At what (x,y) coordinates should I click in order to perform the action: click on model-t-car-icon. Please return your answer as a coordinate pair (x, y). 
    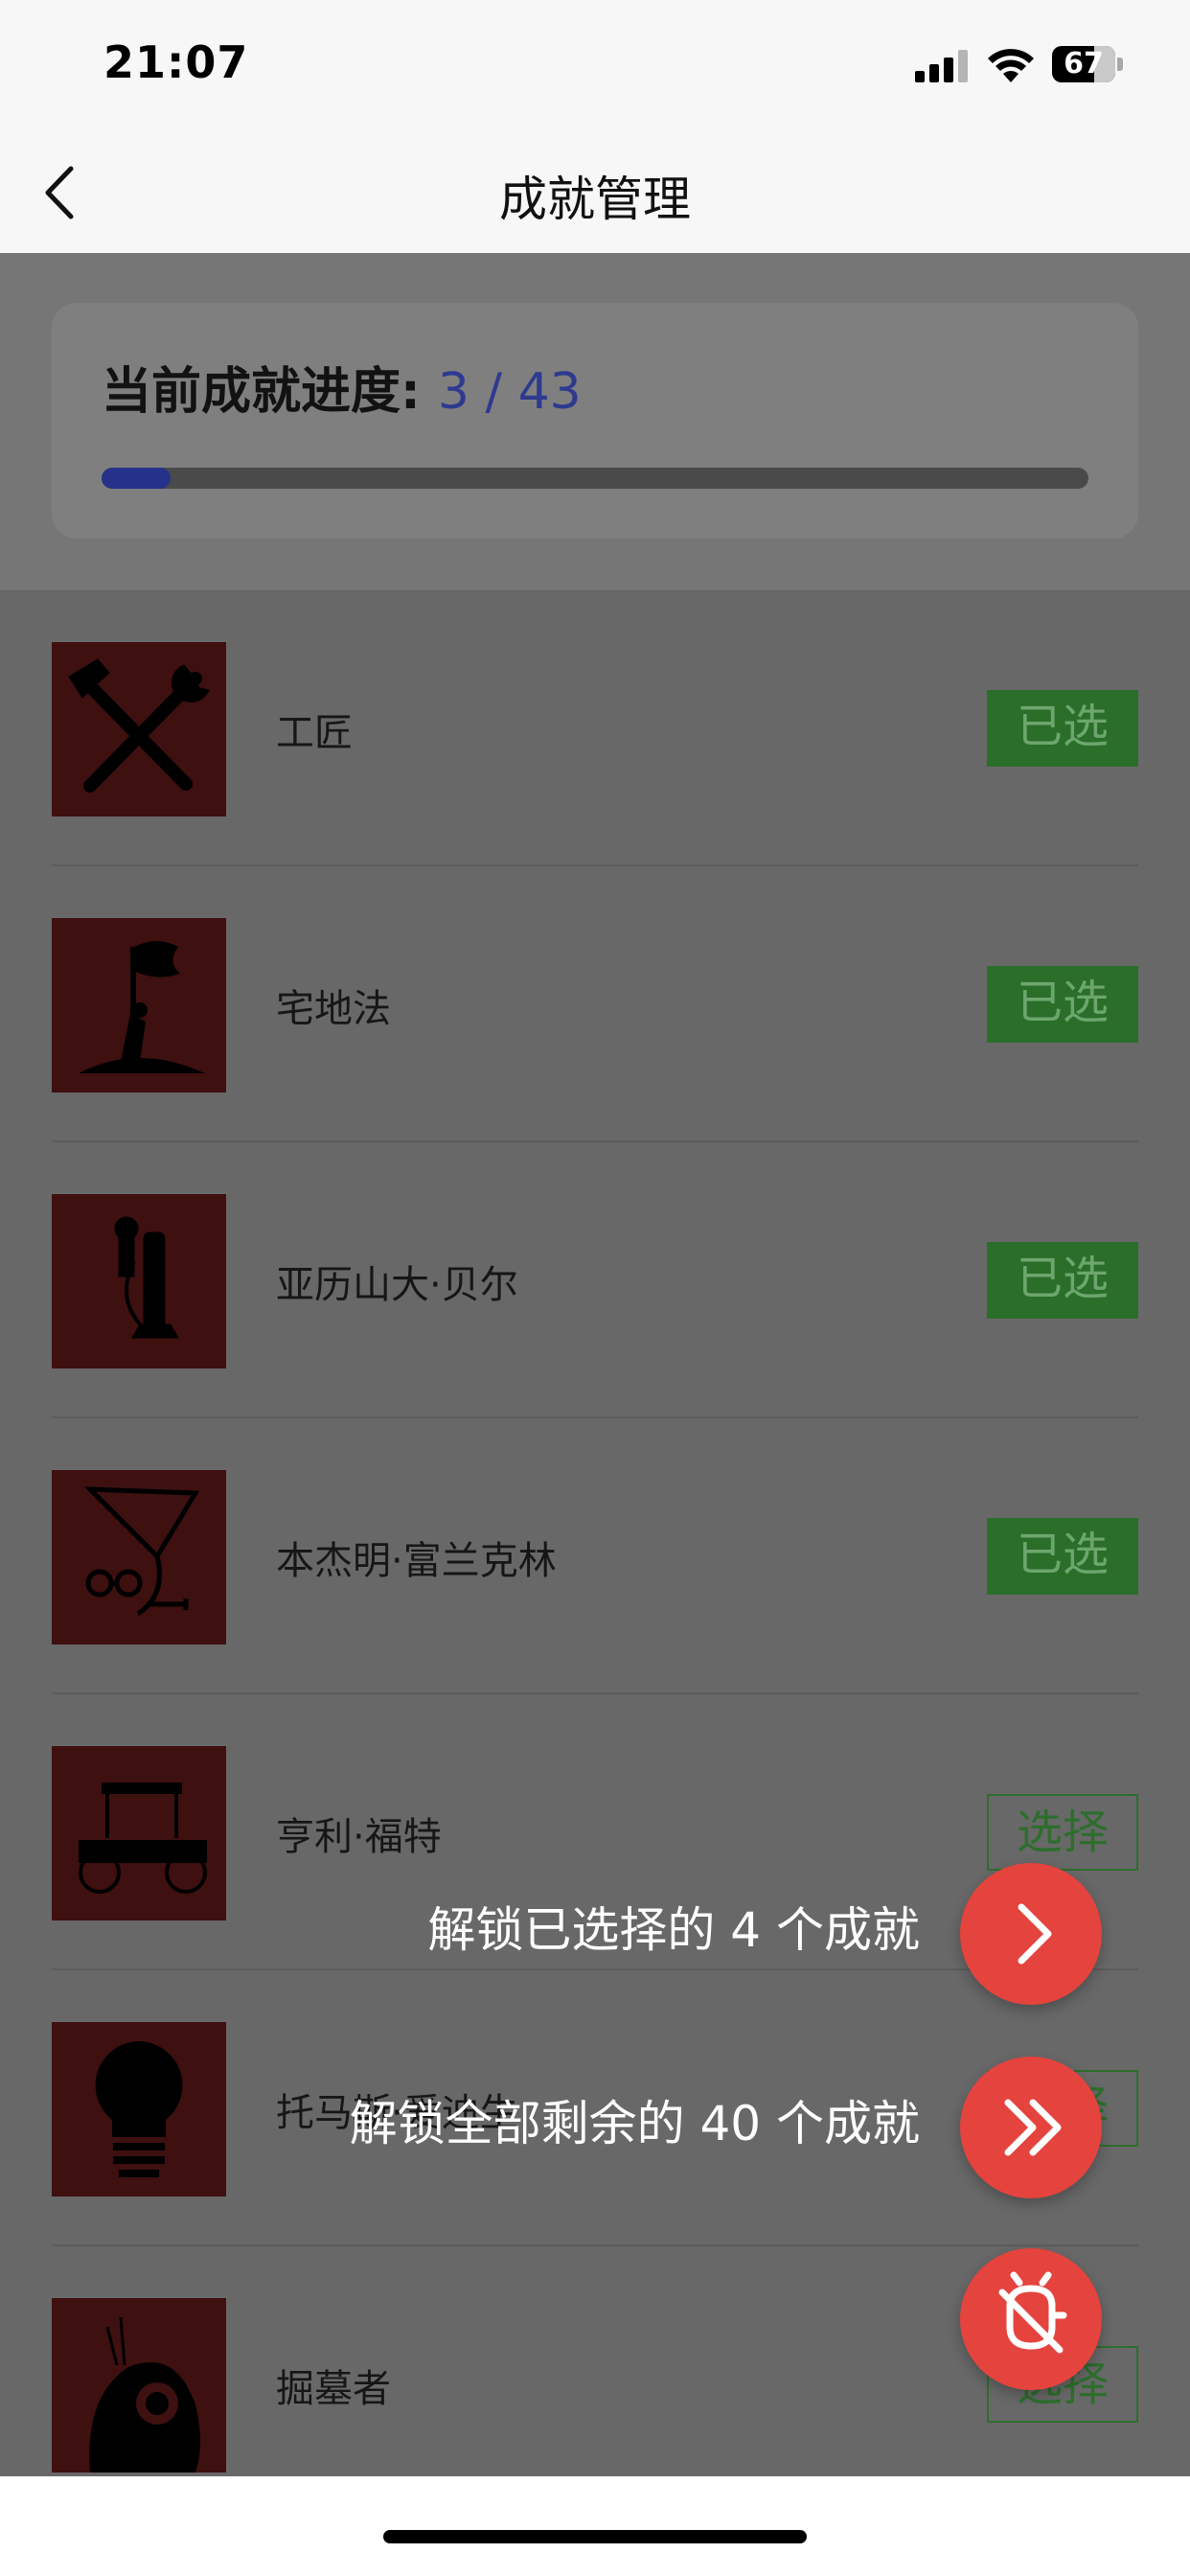
    Looking at the image, I should click on (139, 1833).